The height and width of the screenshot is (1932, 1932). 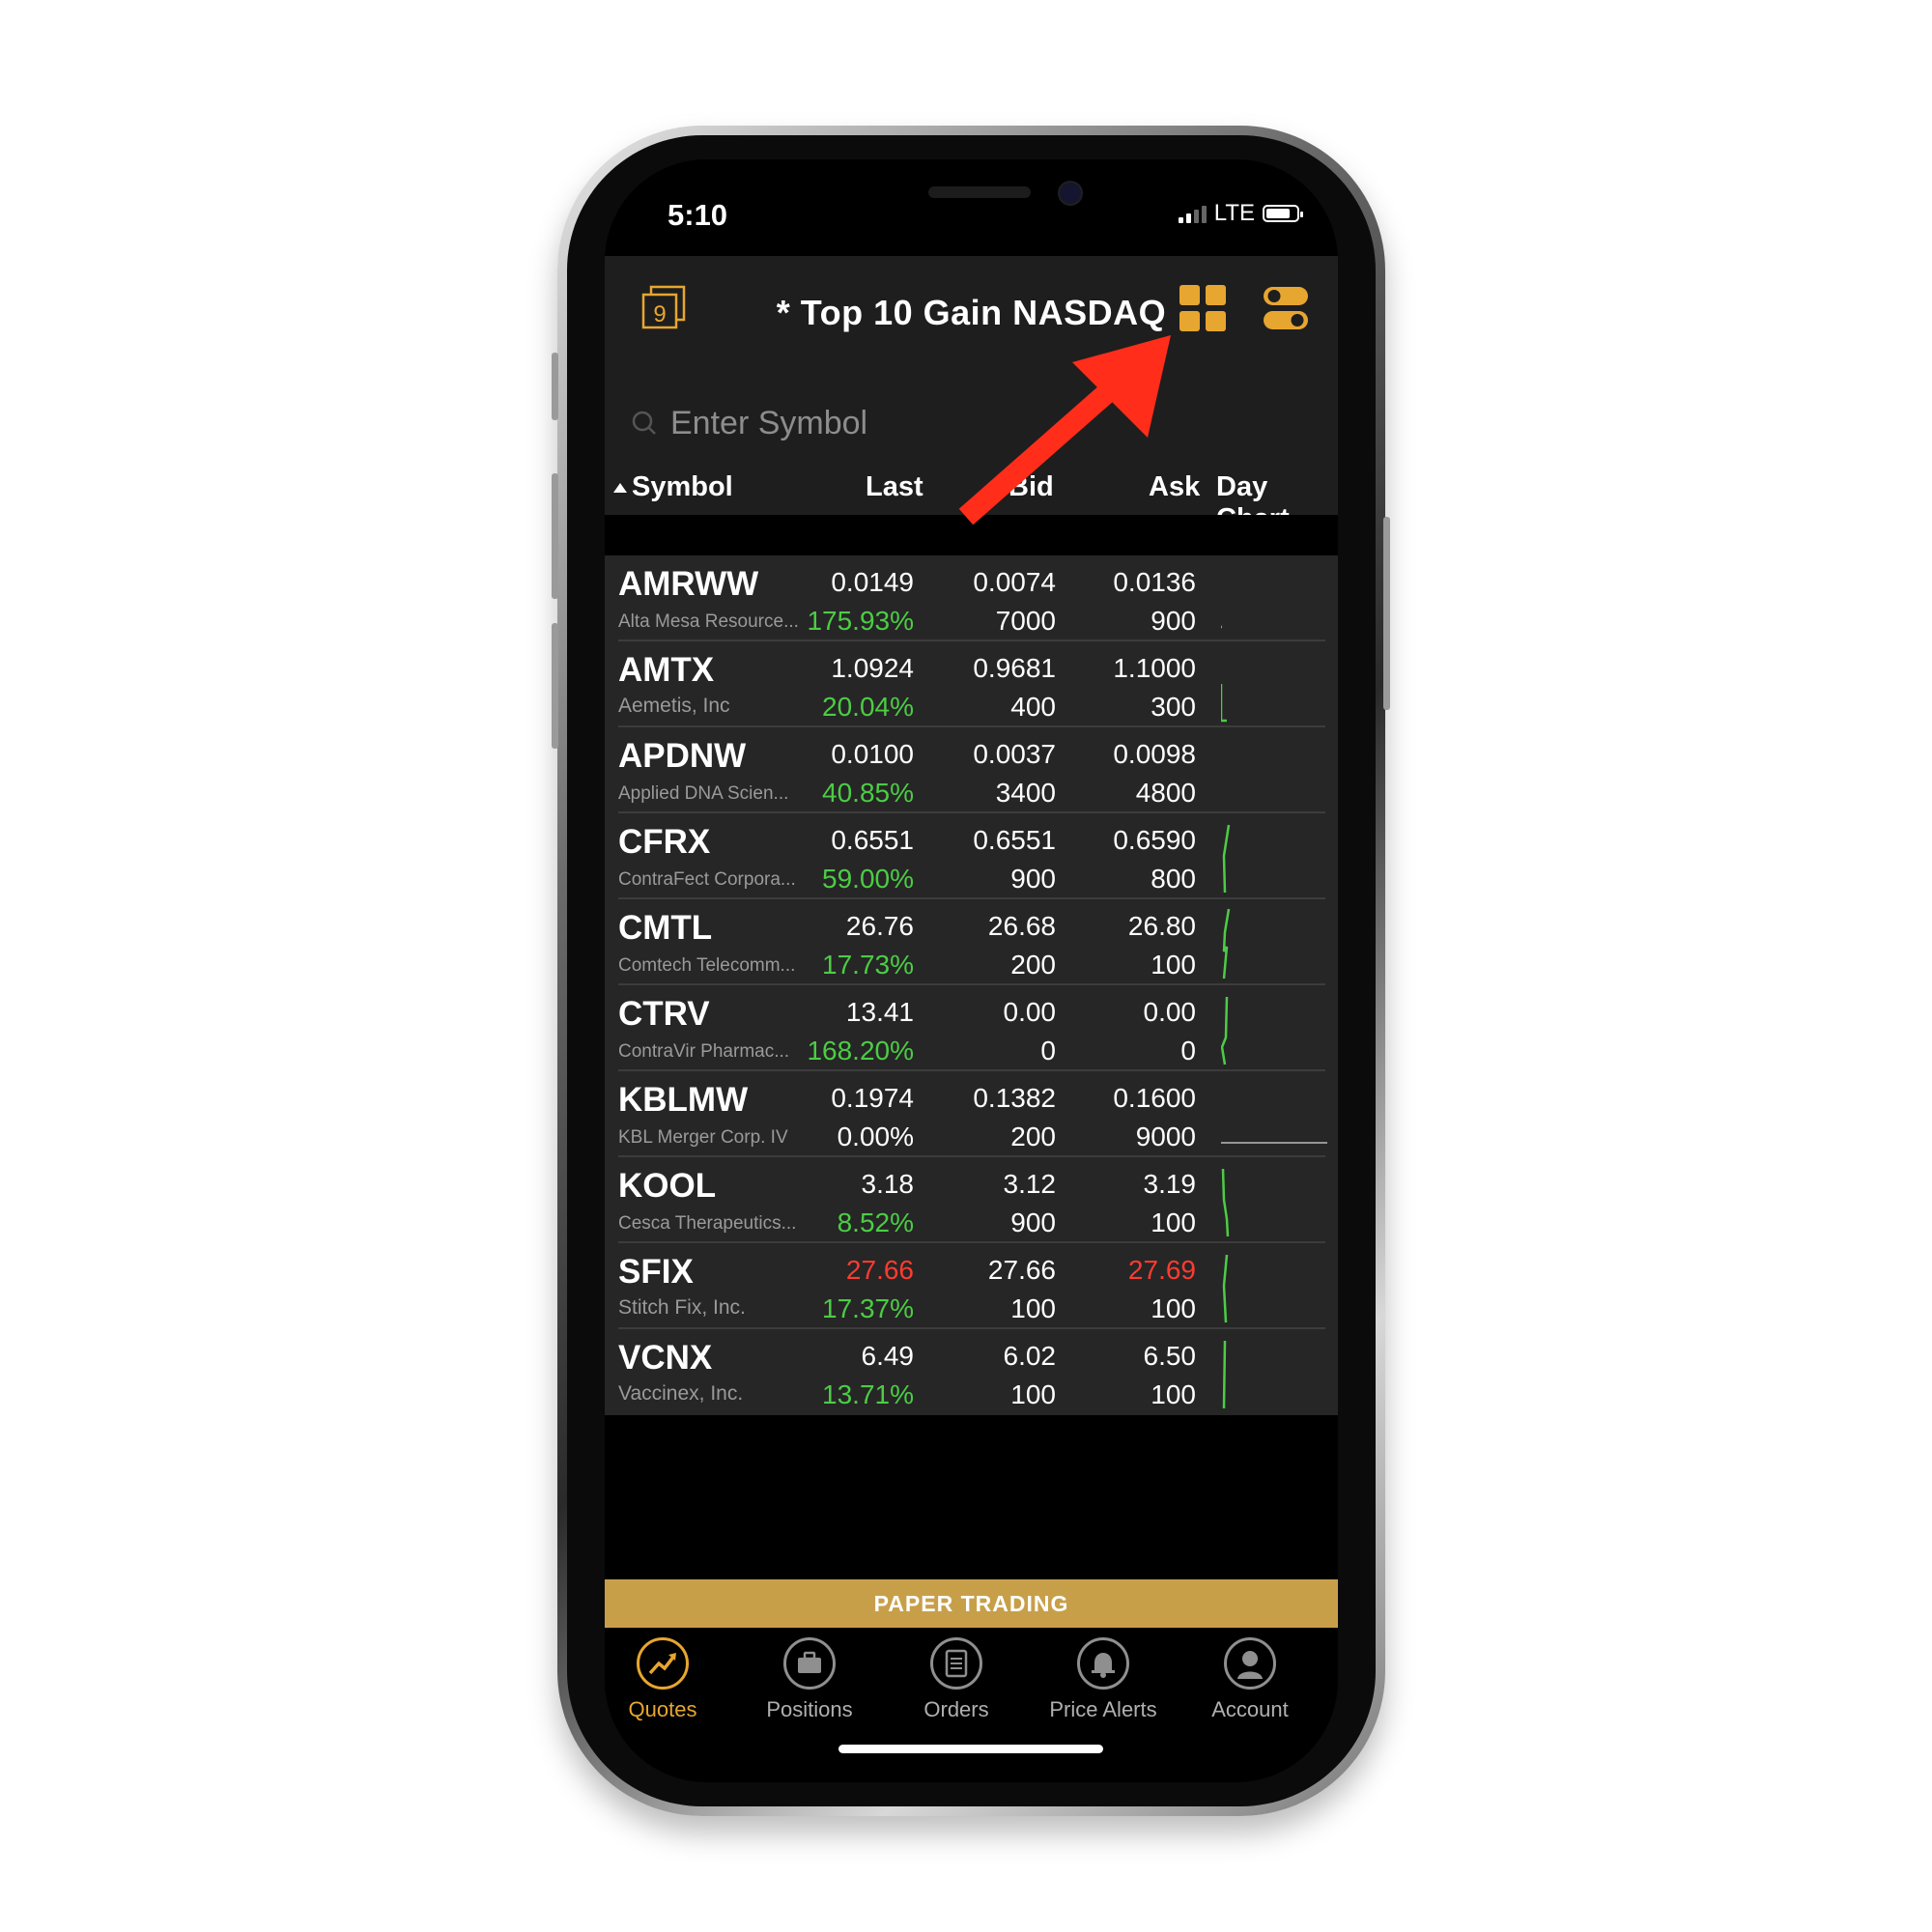 What do you see at coordinates (1014, 840) in the screenshot?
I see `row-bid: 0.6551` at bounding box center [1014, 840].